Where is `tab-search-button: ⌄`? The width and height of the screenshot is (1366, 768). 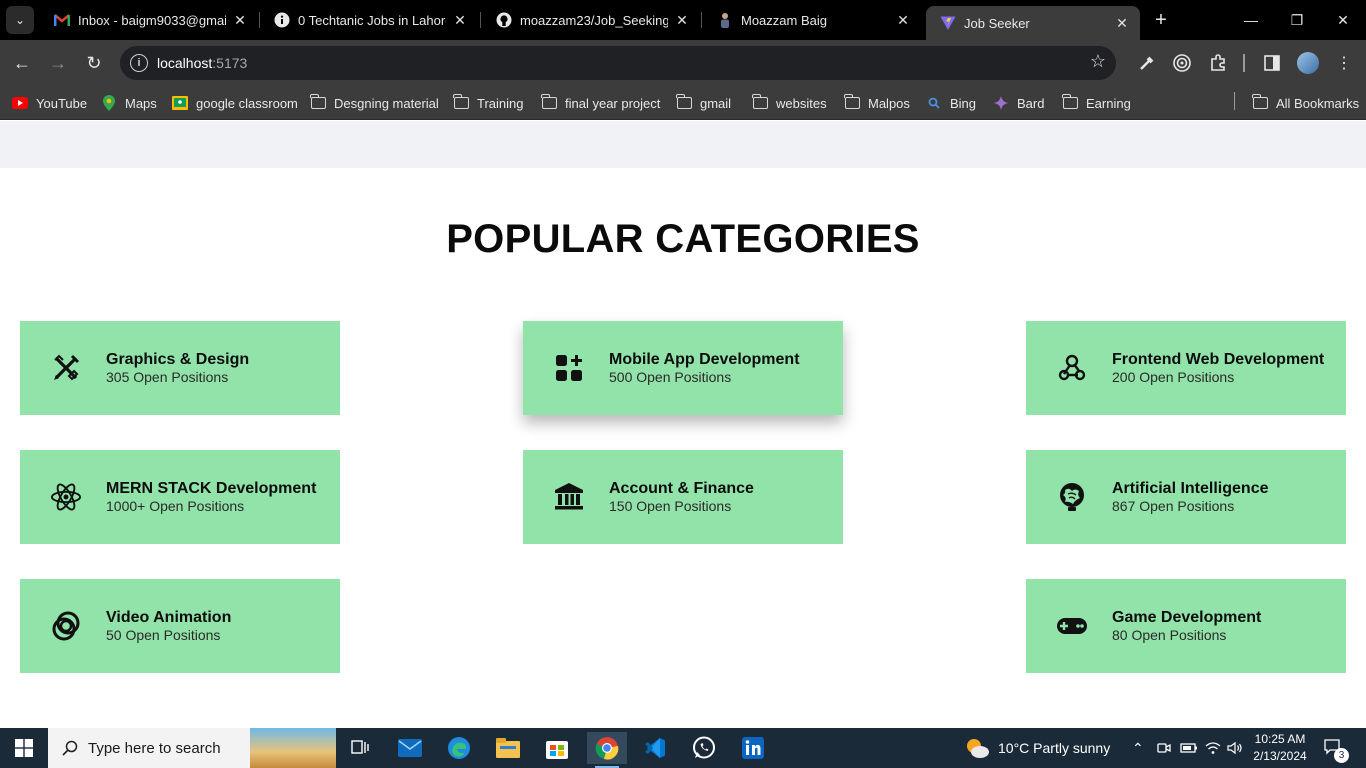 tab-search-button: ⌄ is located at coordinates (20, 20).